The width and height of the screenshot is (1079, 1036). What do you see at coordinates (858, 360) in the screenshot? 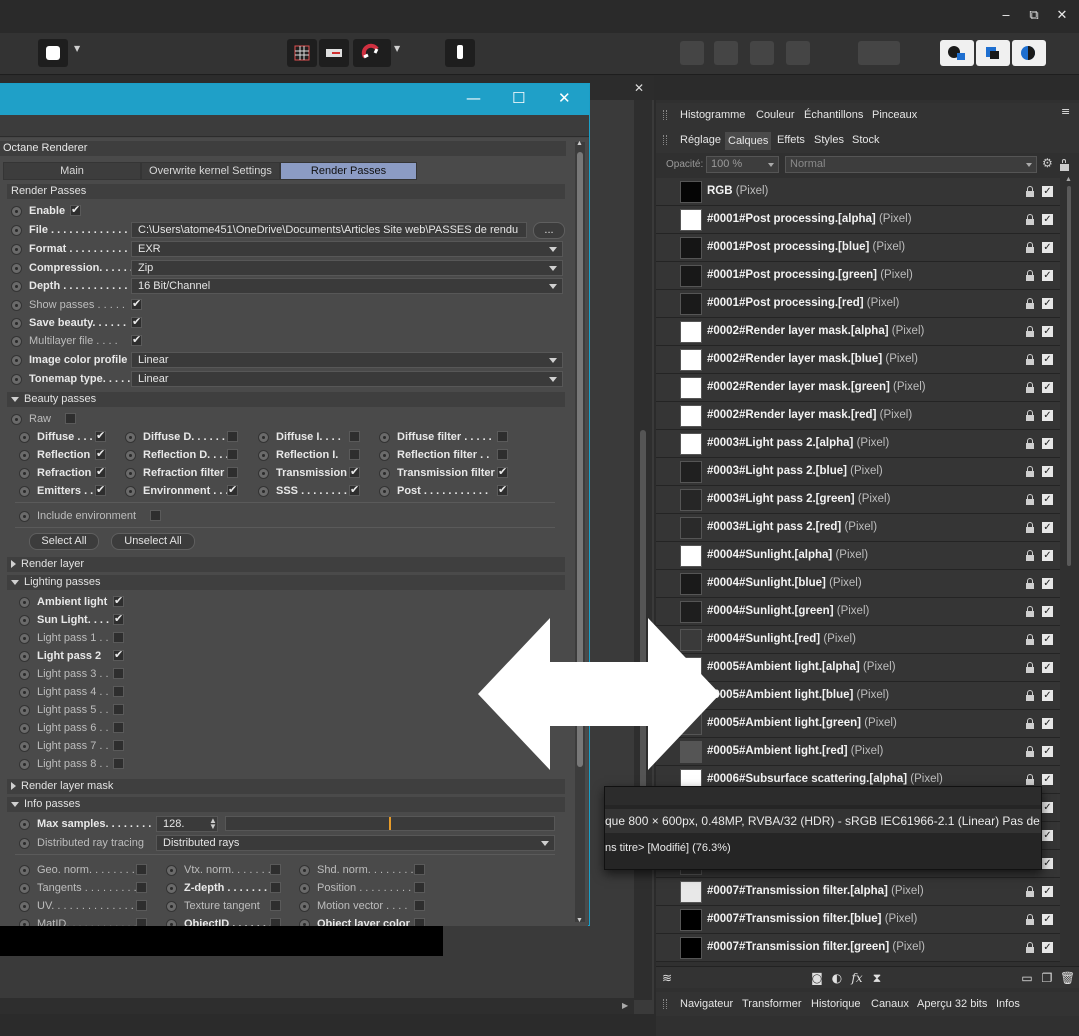
I see `layer-row: #0002#Render layer mask.[blue] (Pixel) ✓` at bounding box center [858, 360].